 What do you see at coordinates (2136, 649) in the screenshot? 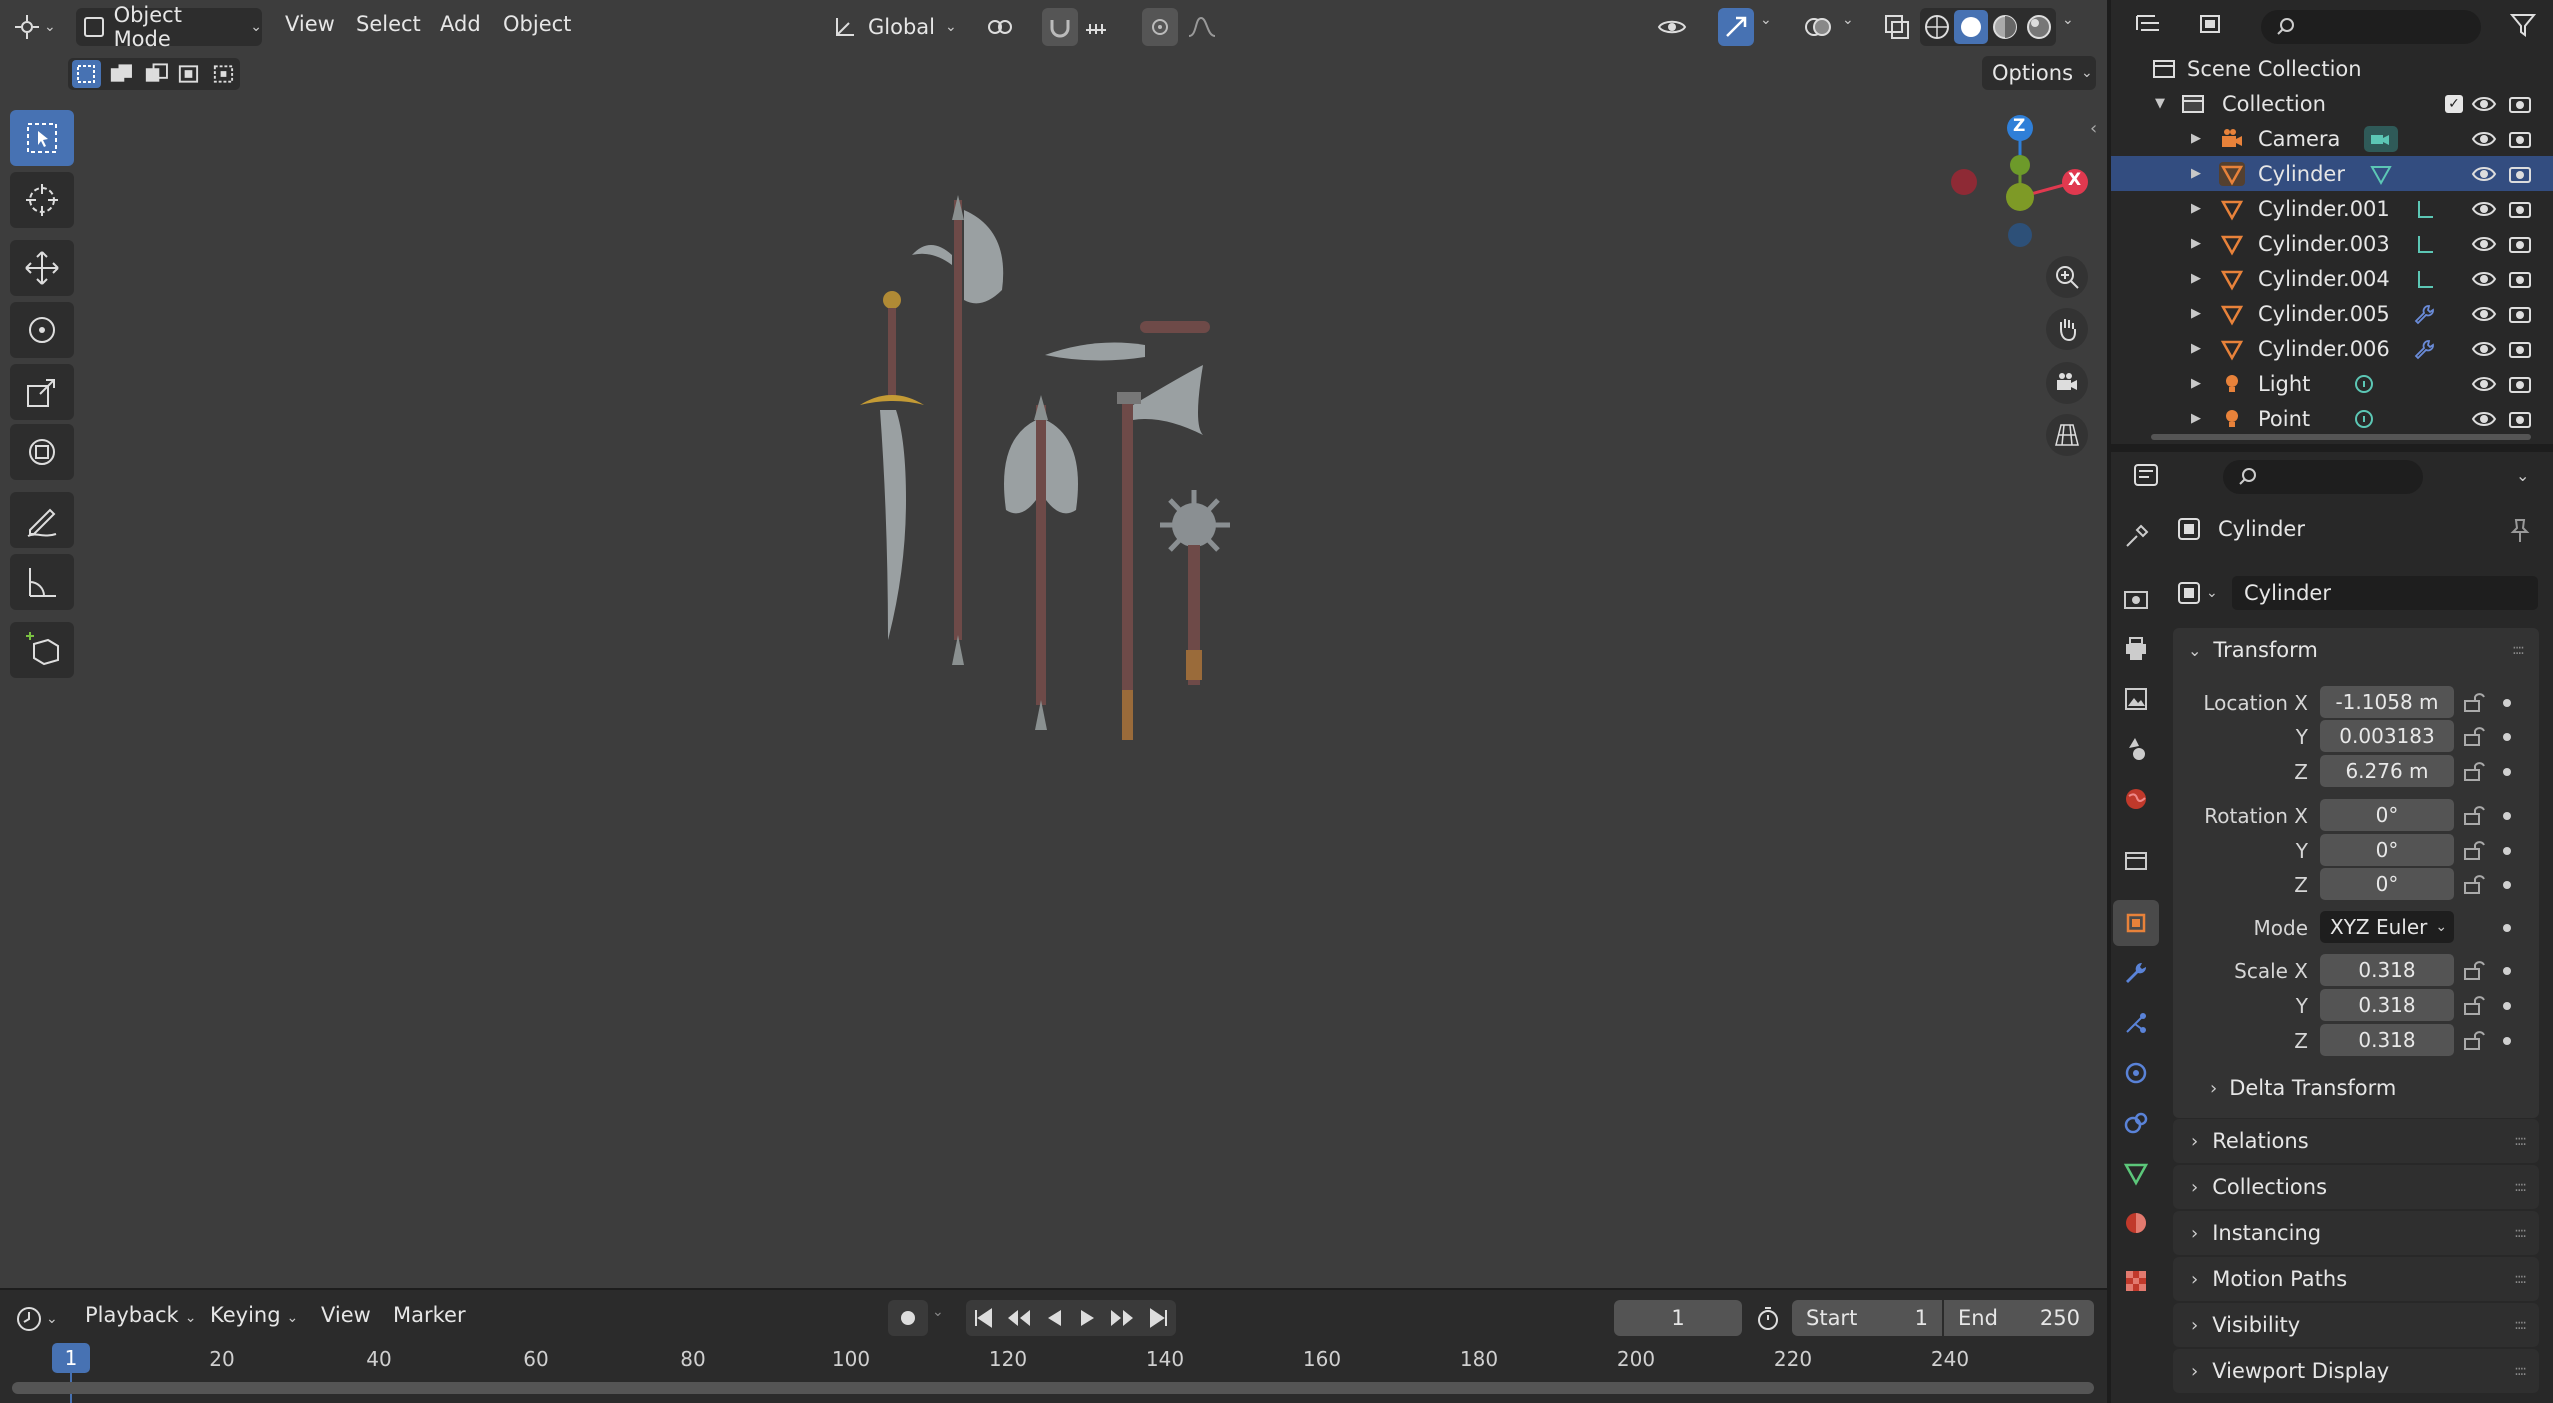
I see `tab-output` at bounding box center [2136, 649].